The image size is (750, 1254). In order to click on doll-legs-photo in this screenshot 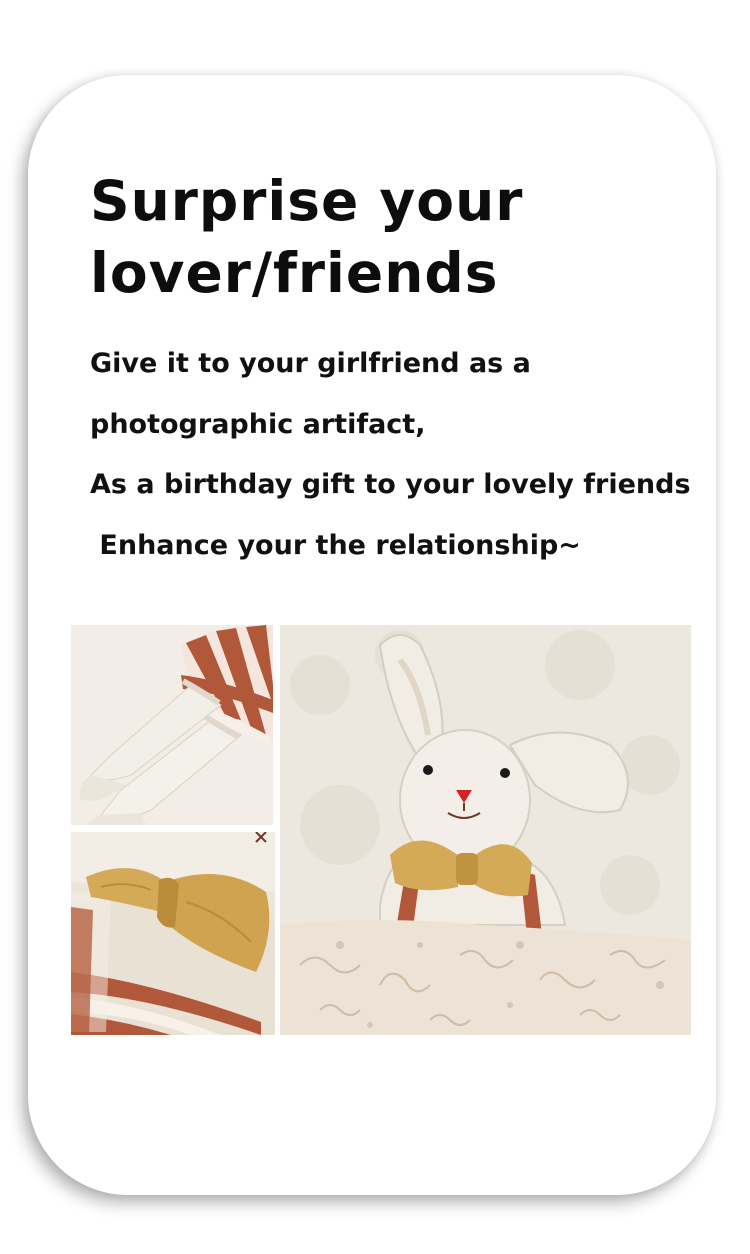, I will do `click(172, 725)`.